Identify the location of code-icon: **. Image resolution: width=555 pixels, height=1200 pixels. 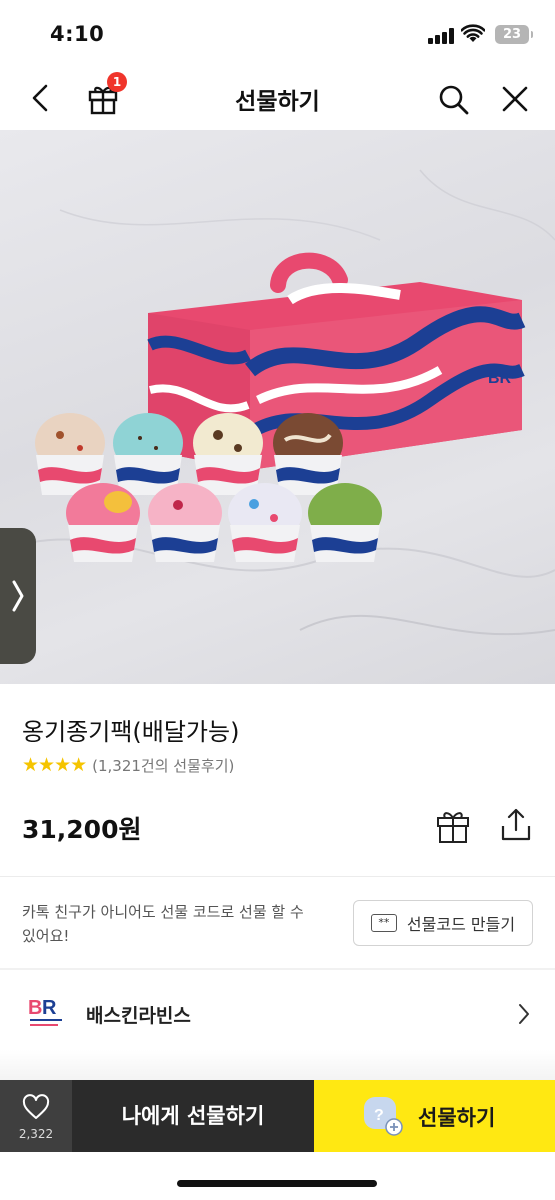
(383, 923).